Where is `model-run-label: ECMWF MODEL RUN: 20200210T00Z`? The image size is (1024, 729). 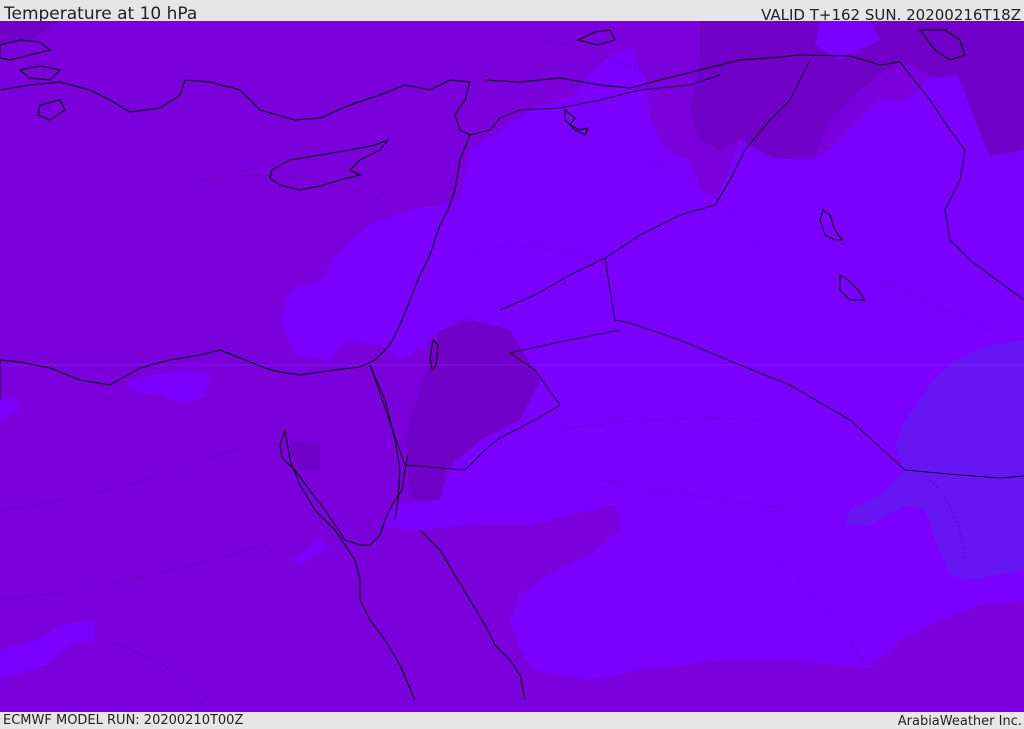 model-run-label: ECMWF MODEL RUN: 20200210T00Z is located at coordinates (123, 720).